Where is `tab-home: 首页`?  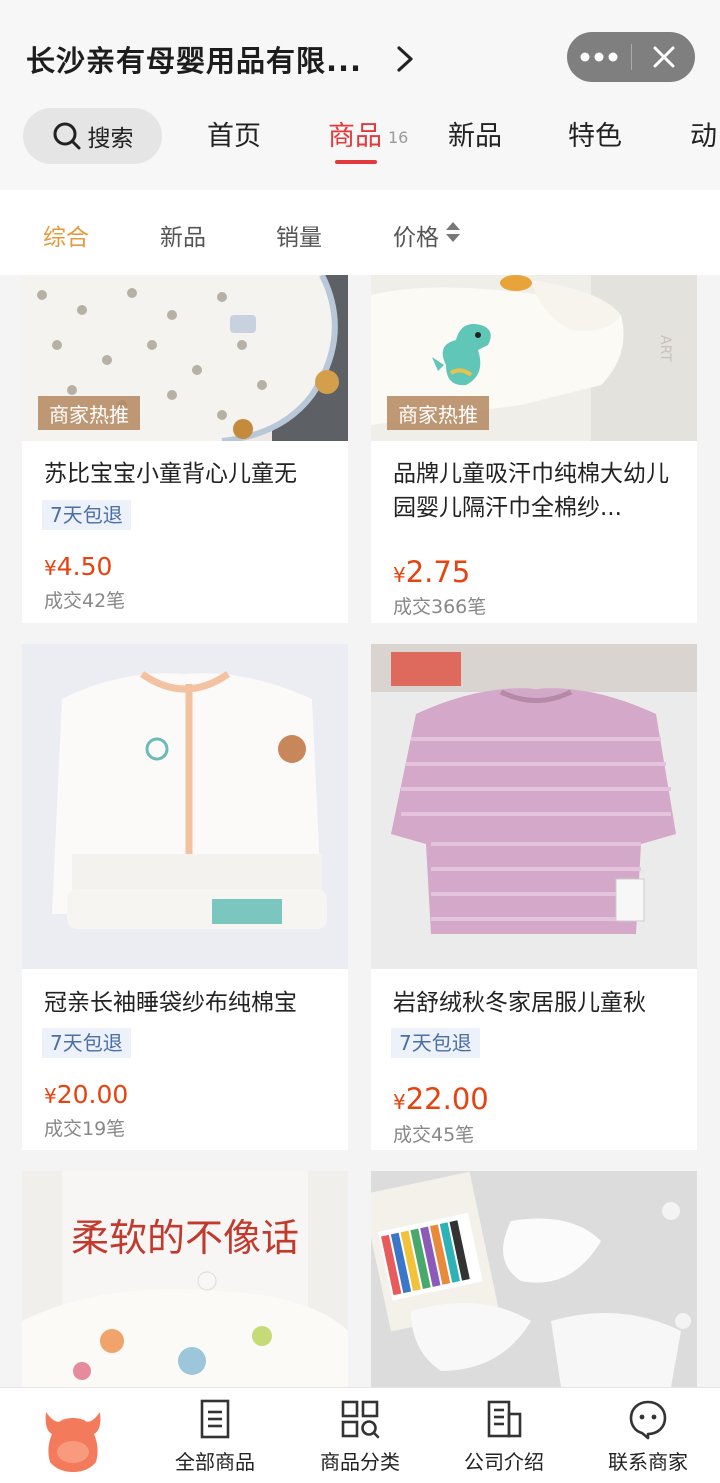
tab-home: 首页 is located at coordinates (234, 133).